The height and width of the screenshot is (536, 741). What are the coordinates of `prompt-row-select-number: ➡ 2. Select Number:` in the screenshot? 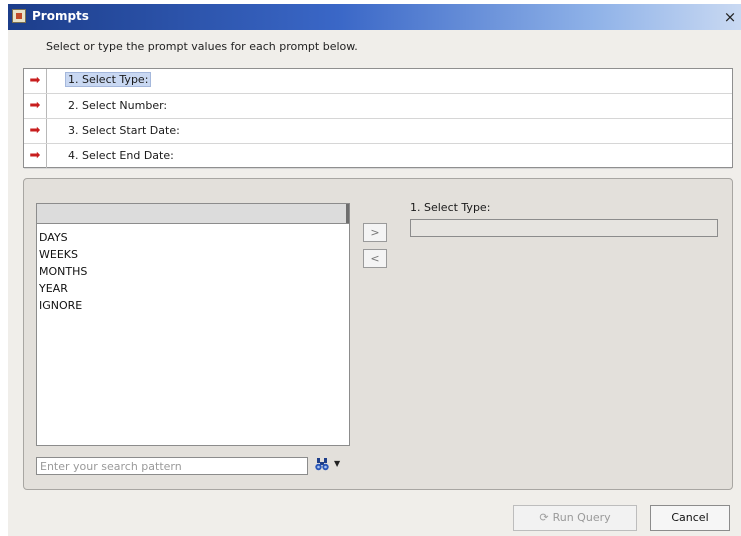 It's located at (378, 106).